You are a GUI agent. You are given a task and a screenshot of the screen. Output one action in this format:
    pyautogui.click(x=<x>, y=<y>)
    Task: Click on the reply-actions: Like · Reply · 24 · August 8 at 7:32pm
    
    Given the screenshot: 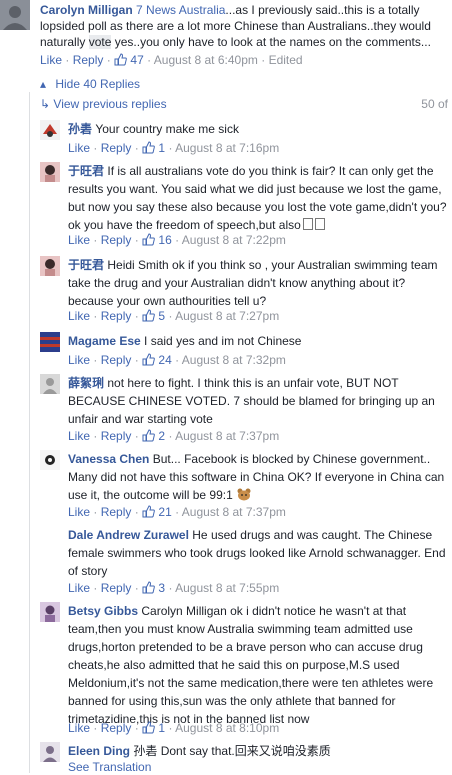 What is the action you would take?
    pyautogui.click(x=177, y=360)
    